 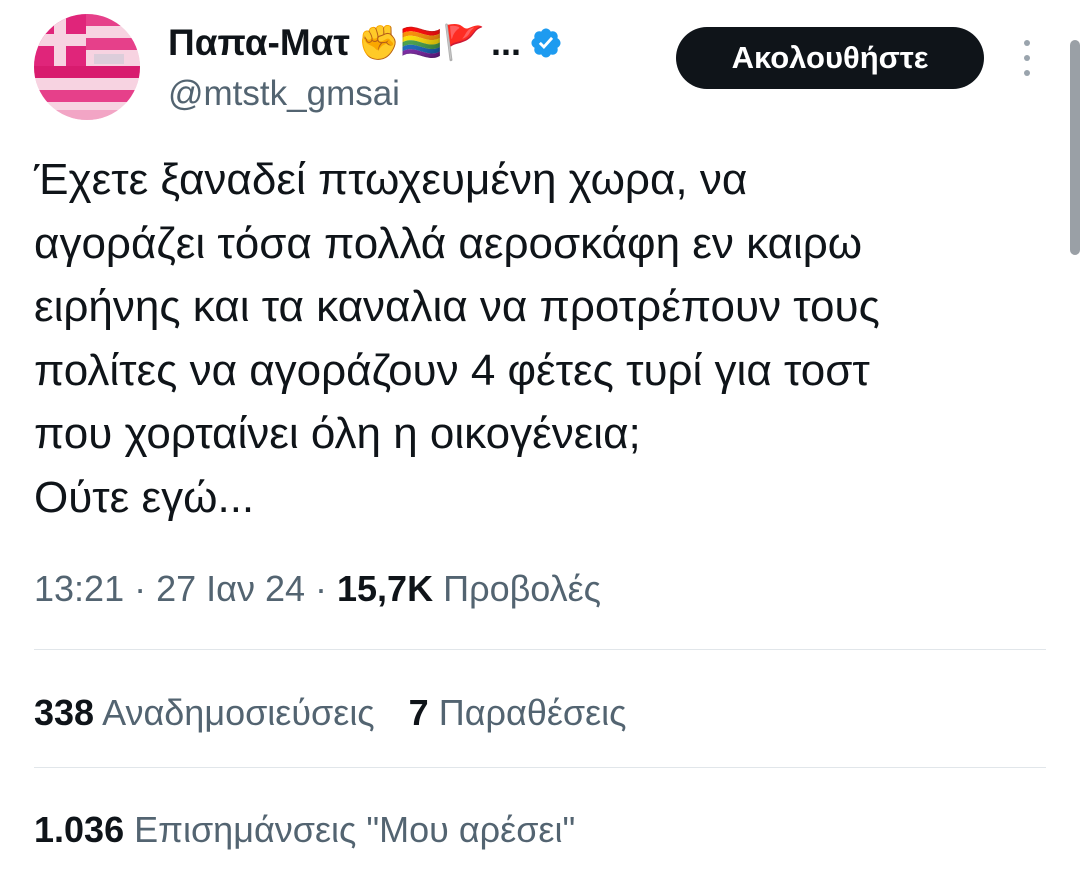 I want to click on engagement-stats-row: 338 Αναδημοσιεύσεις 7 Παραθέσεις, so click(x=347, y=713).